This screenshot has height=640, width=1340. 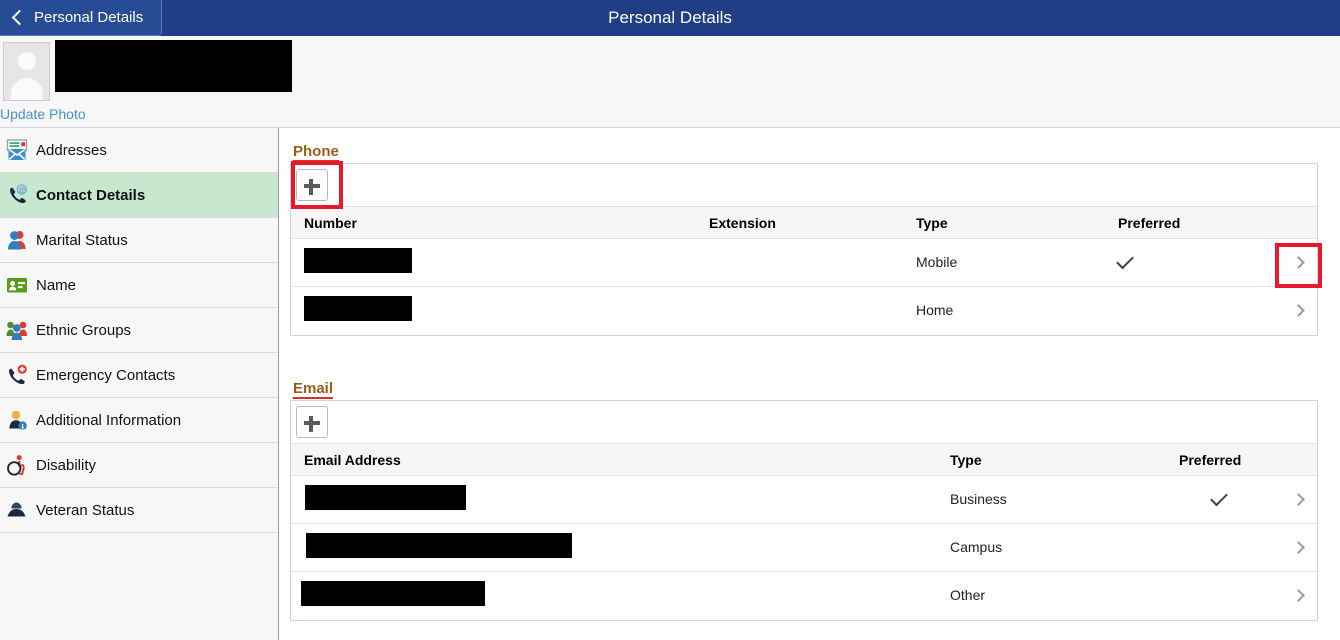 What do you see at coordinates (139, 330) in the screenshot?
I see `sidebar-item-ethnic-groups: Ethnic Groups` at bounding box center [139, 330].